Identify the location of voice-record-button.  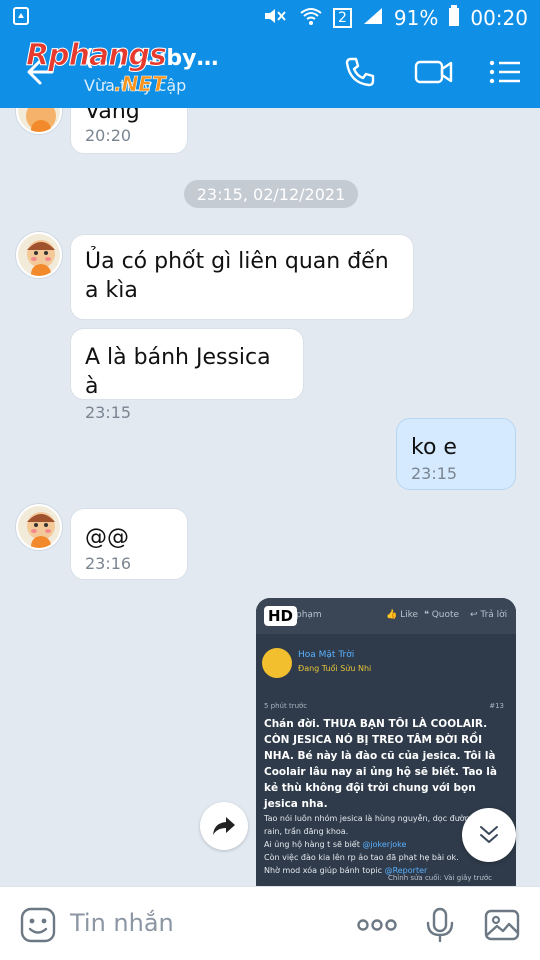
(440, 925).